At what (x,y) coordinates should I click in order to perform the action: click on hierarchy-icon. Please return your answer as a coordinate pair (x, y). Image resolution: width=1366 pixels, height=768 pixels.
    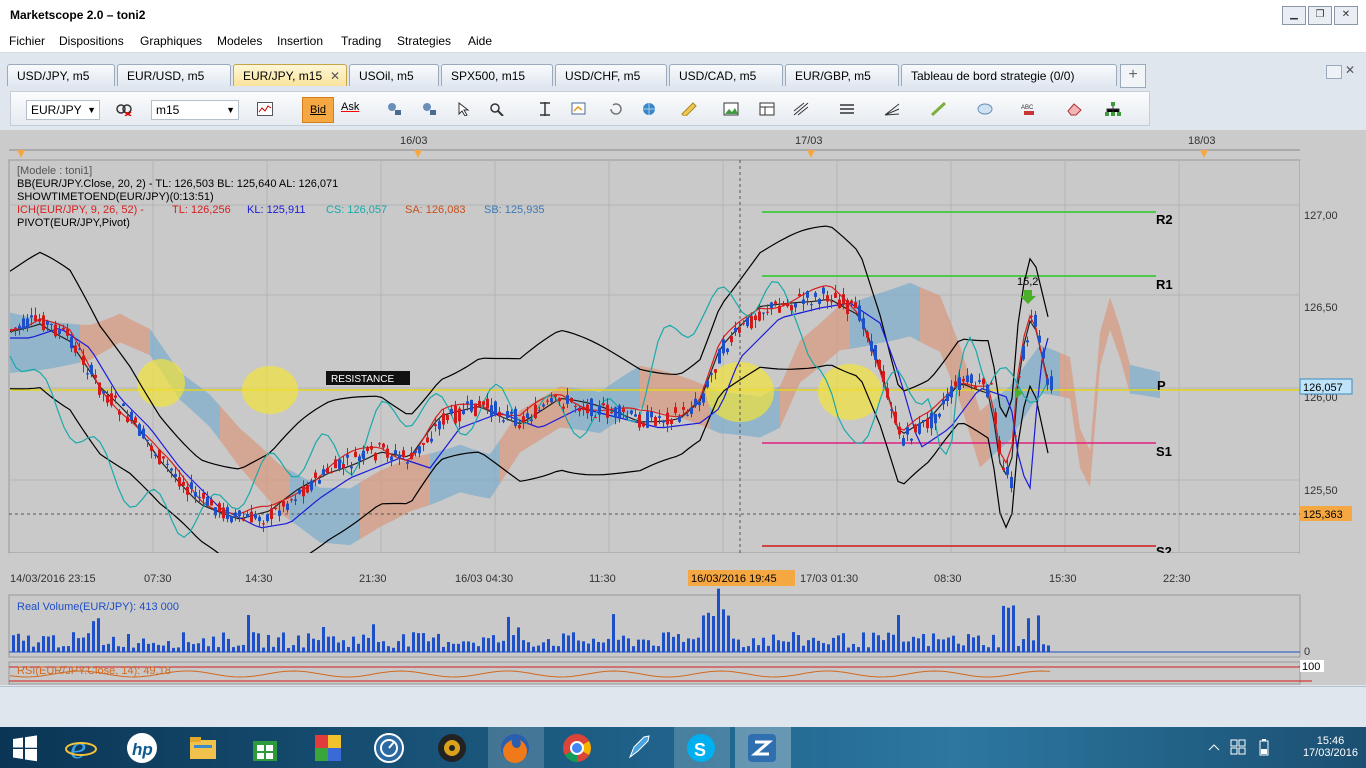
    Looking at the image, I should click on (1113, 109).